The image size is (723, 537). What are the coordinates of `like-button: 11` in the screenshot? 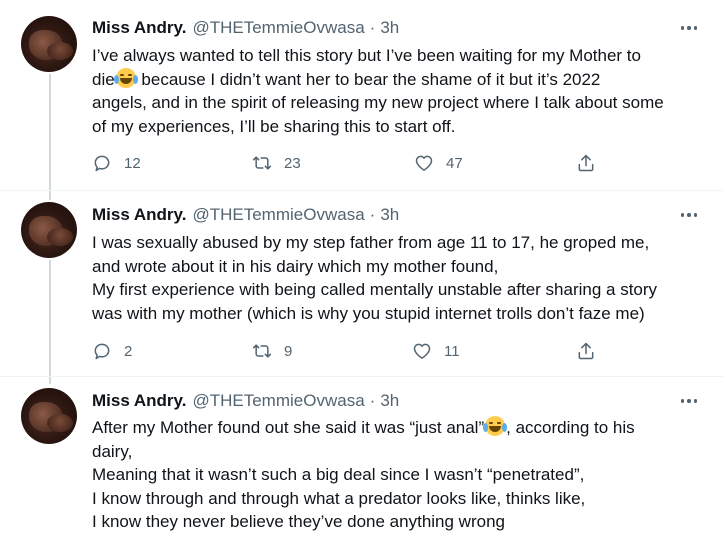 It's located at (436, 351).